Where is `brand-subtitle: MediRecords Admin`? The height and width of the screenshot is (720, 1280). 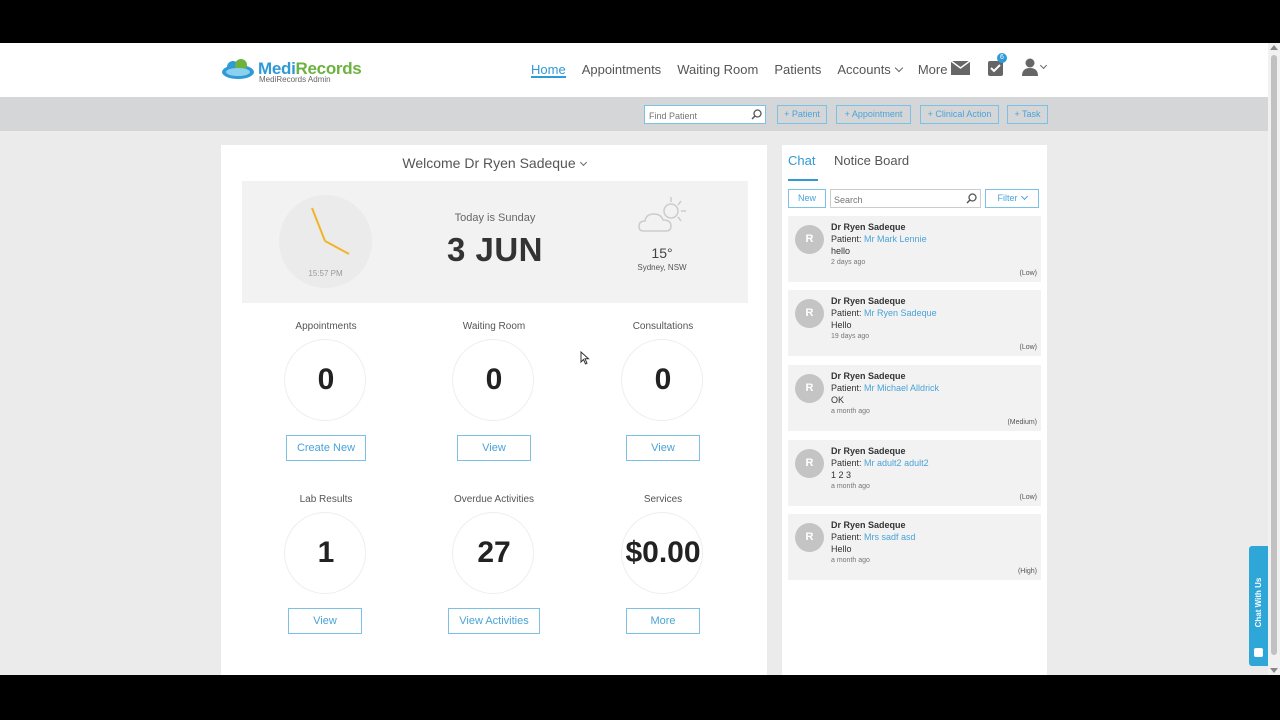
brand-subtitle: MediRecords Admin is located at coordinates (295, 79).